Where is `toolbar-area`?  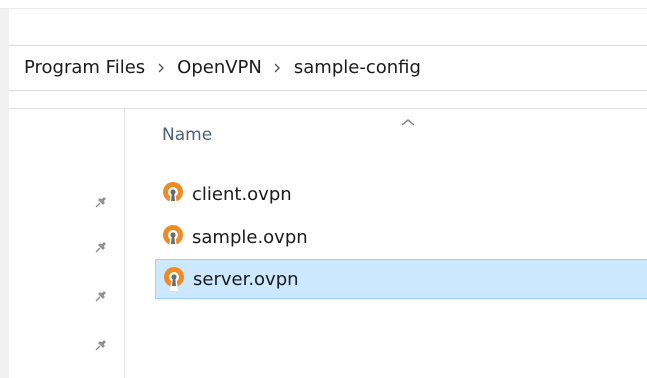 toolbar-area is located at coordinates (328, 27).